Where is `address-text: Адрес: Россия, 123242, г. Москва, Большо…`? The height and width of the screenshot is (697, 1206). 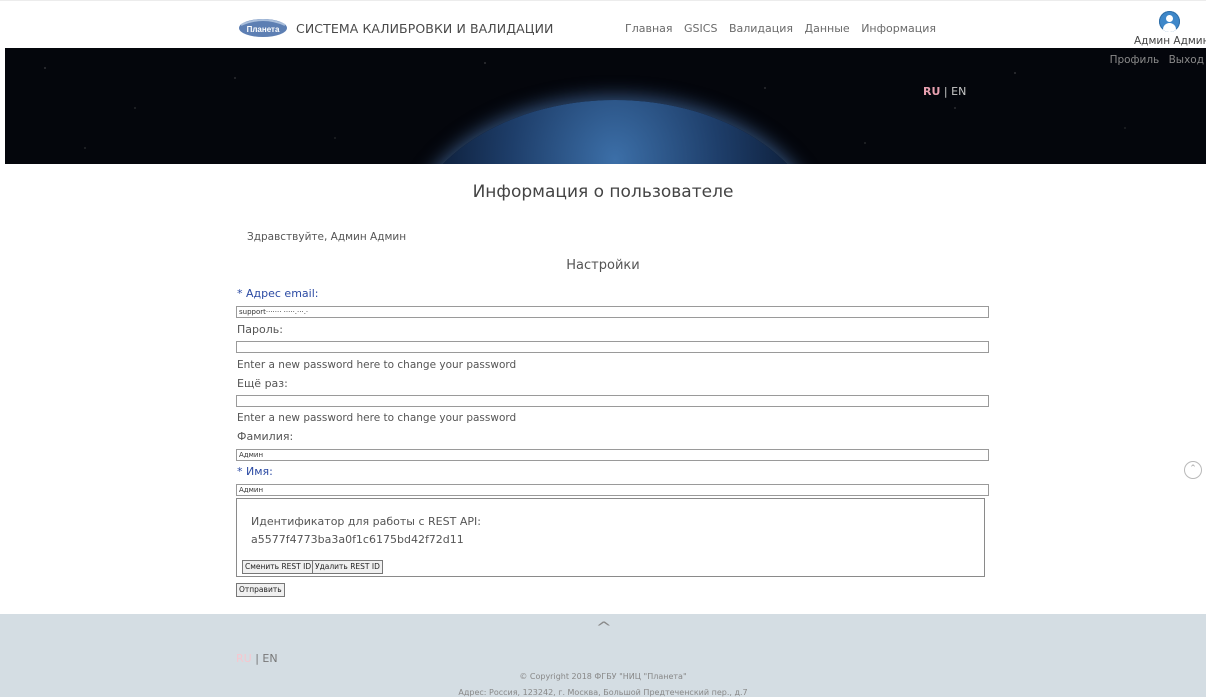 address-text: Адрес: Россия, 123242, г. Москва, Большо… is located at coordinates (603, 692).